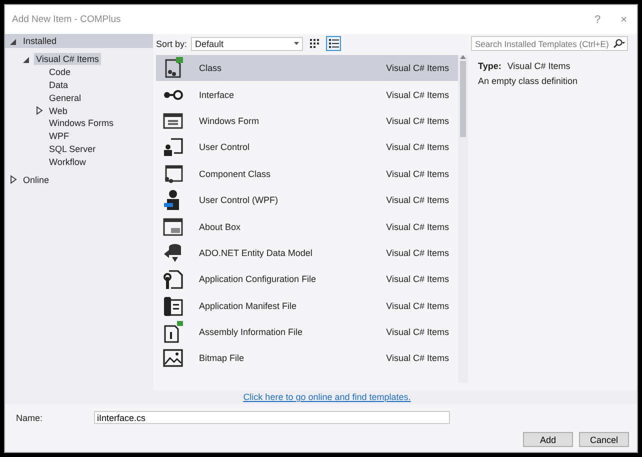  I want to click on tree-item: Web, so click(58, 110).